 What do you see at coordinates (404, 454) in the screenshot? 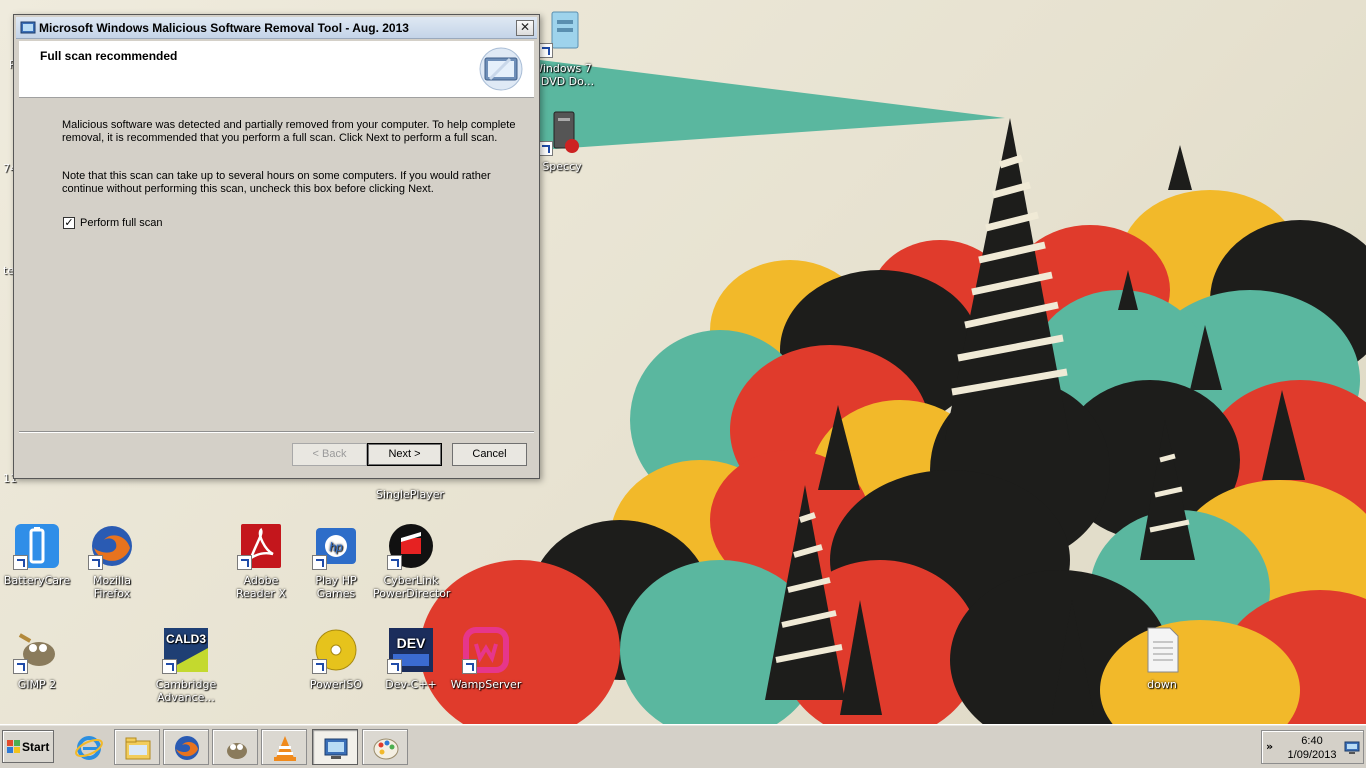
I see `next-button: Next >` at bounding box center [404, 454].